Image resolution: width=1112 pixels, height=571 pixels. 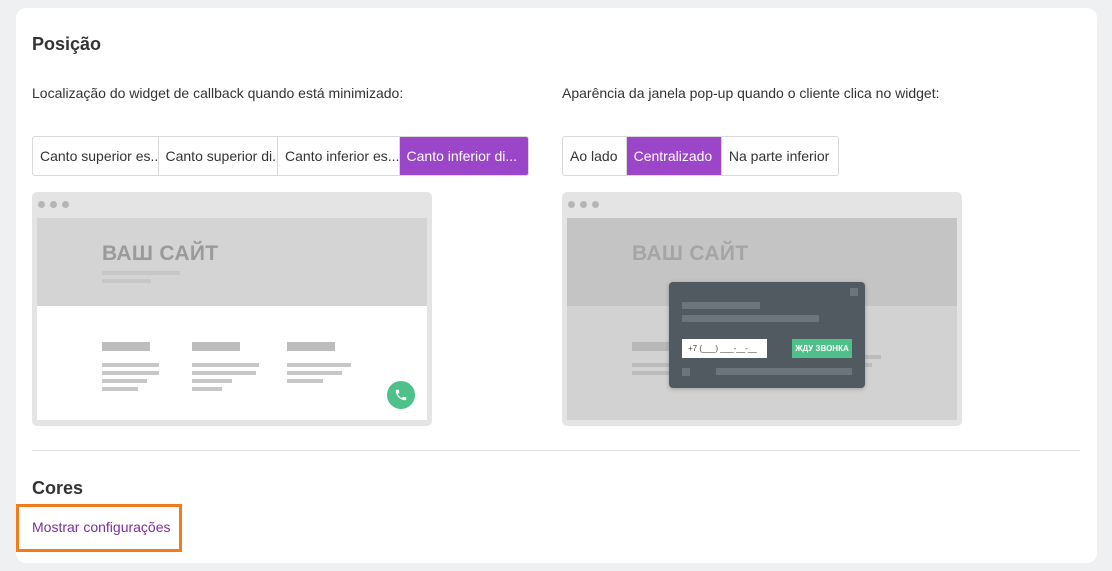 I want to click on popup-close-icon, so click(x=854, y=292).